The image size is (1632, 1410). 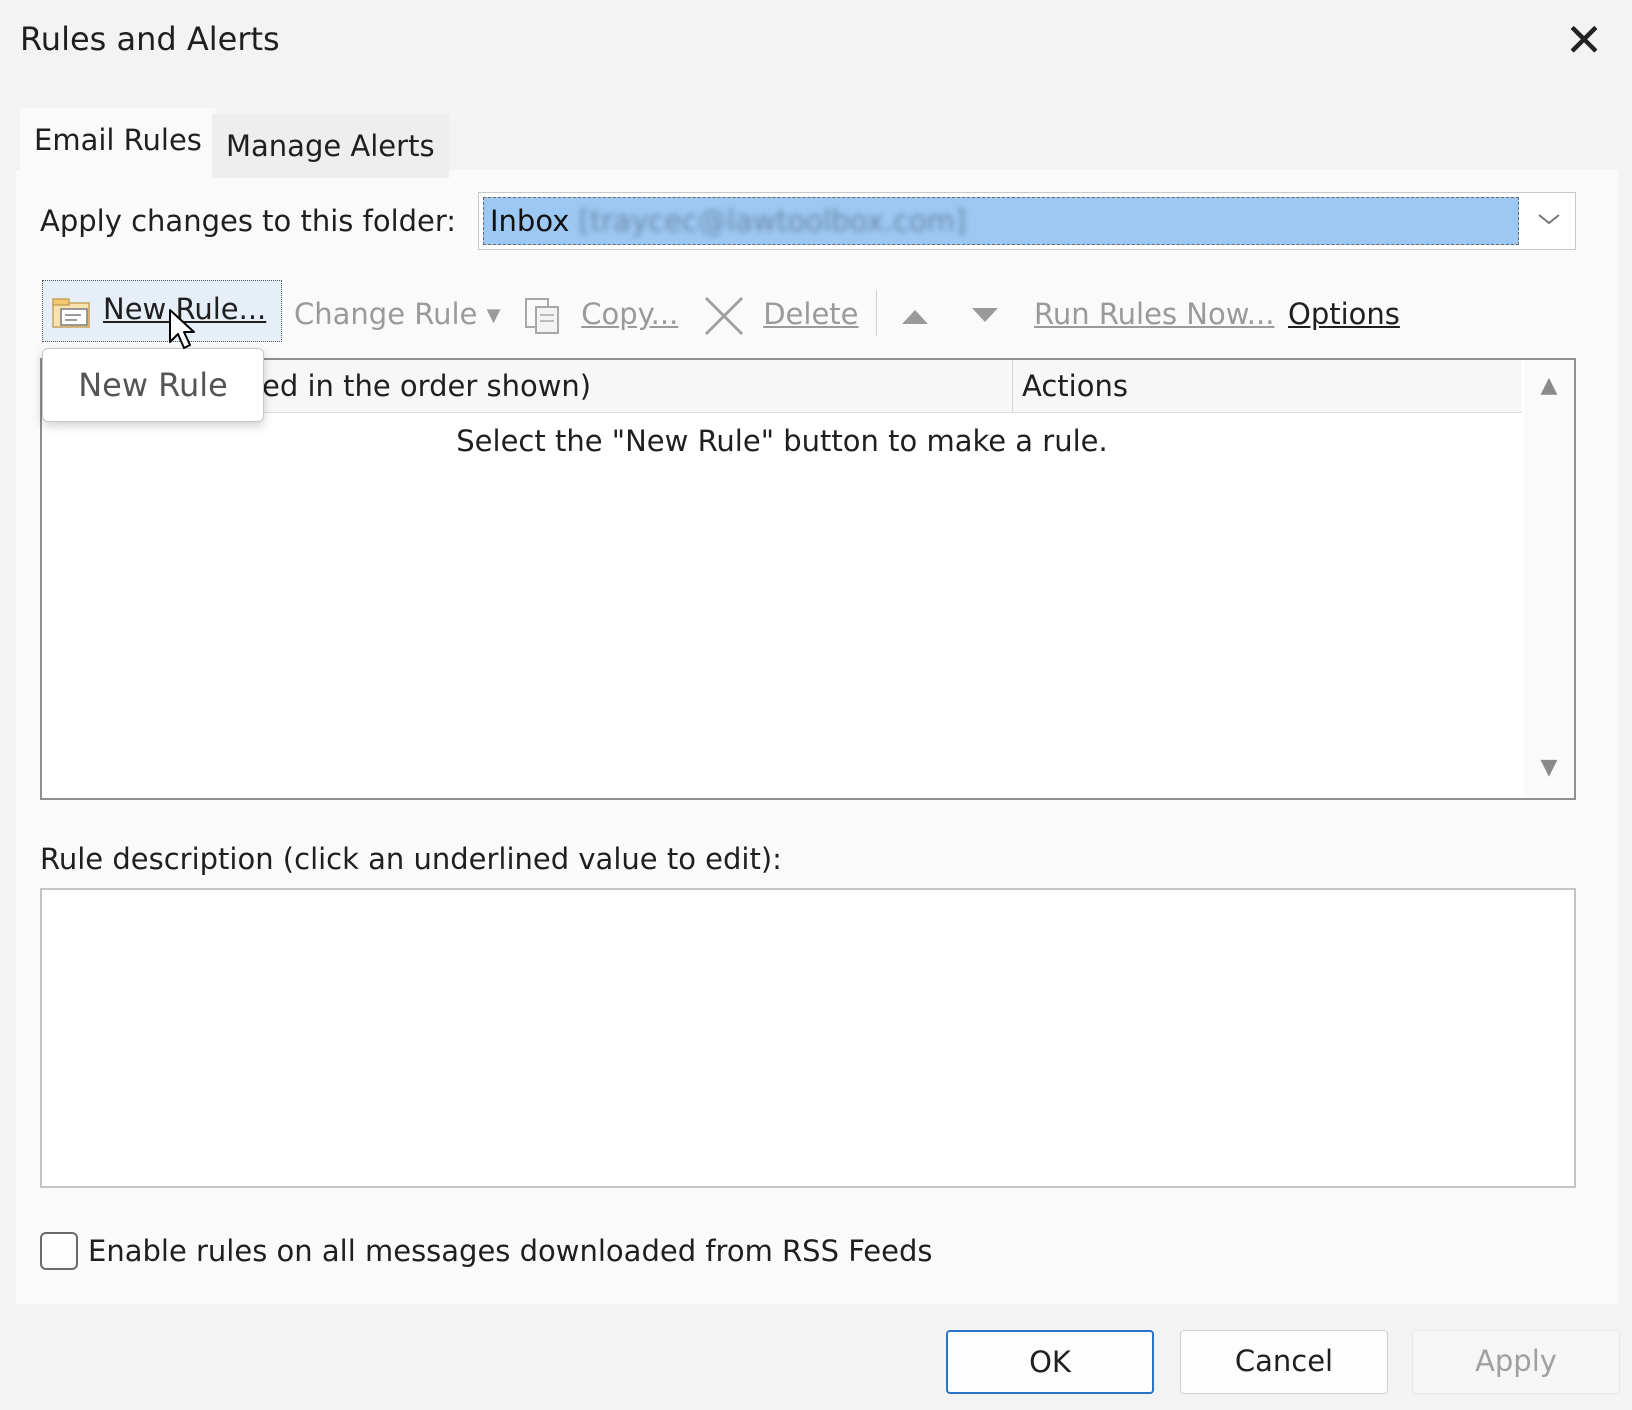 What do you see at coordinates (182, 329) in the screenshot?
I see `mouse-cursor-icon` at bounding box center [182, 329].